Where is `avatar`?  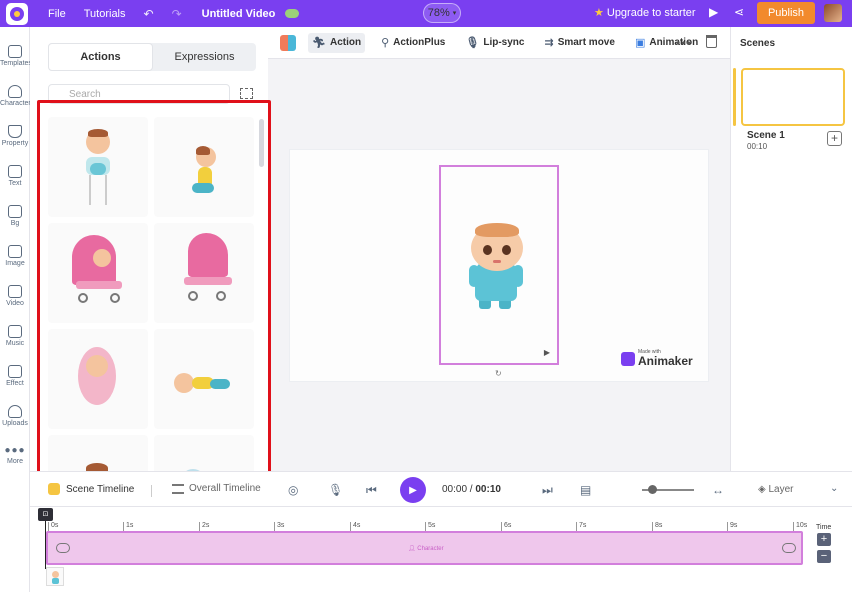
avatar is located at coordinates (833, 13).